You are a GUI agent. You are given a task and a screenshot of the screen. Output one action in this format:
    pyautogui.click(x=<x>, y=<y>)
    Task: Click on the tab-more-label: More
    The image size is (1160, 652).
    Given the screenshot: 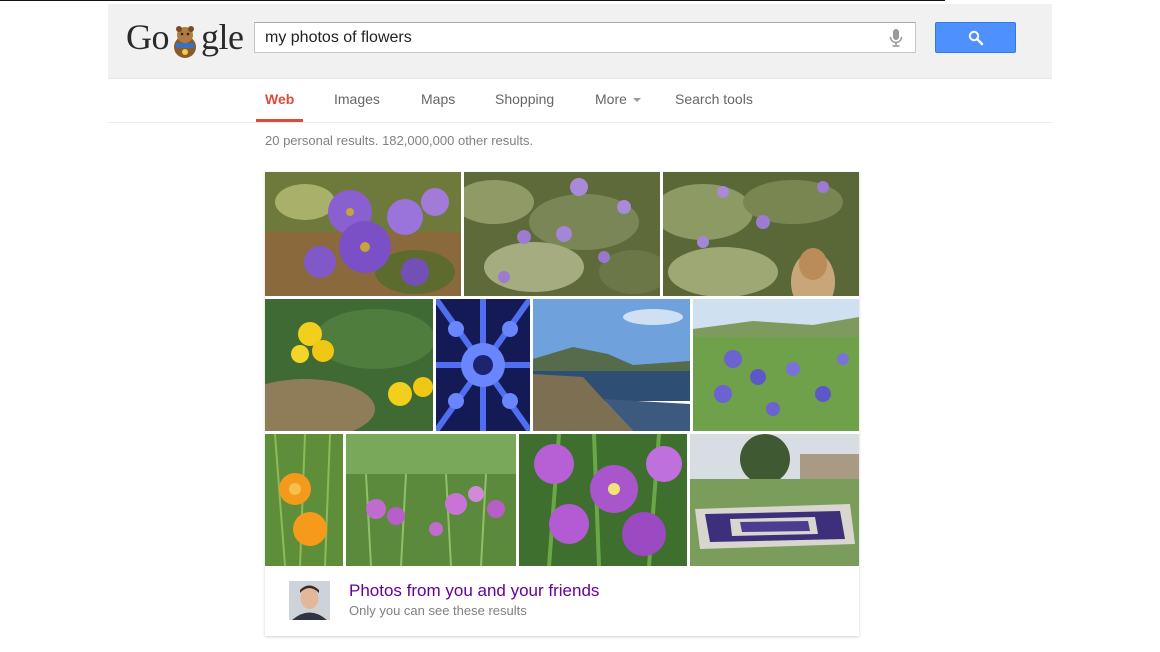 What is the action you would take?
    pyautogui.click(x=611, y=99)
    